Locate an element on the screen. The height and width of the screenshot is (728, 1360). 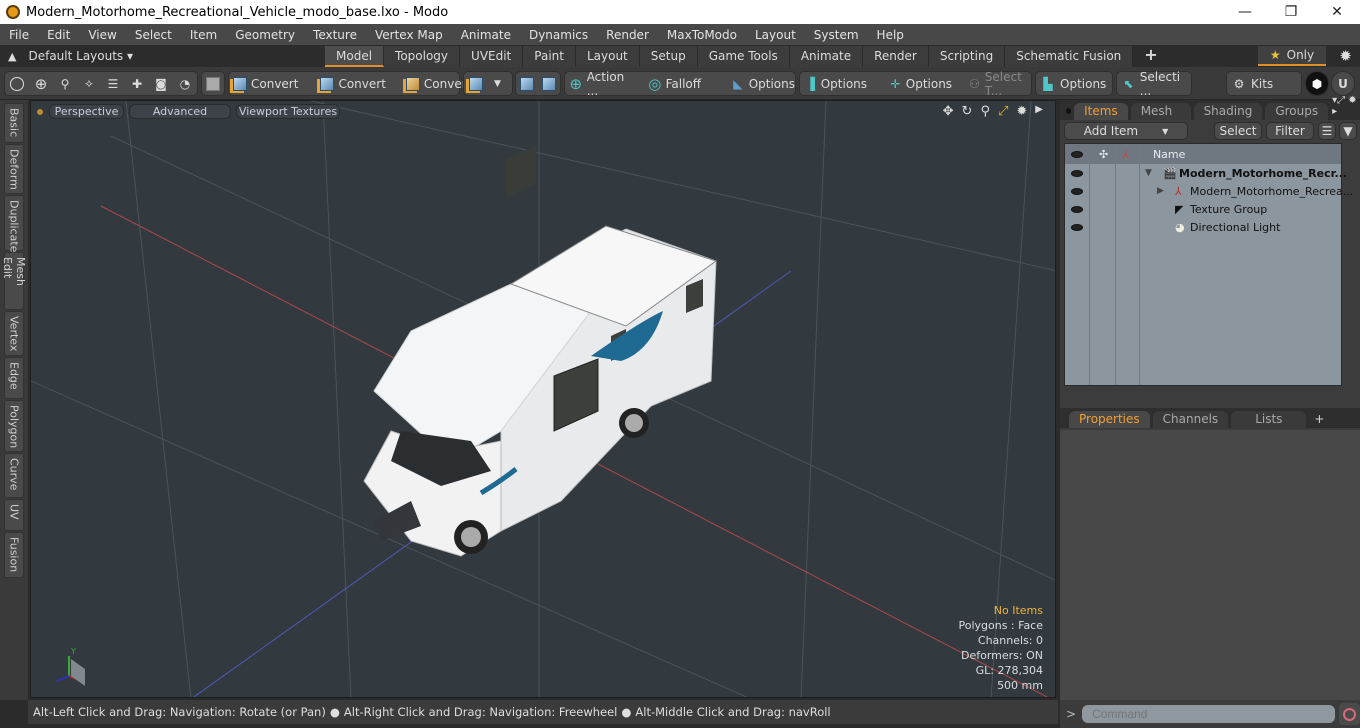
tab-vertex: Vertex is located at coordinates (14, 333).